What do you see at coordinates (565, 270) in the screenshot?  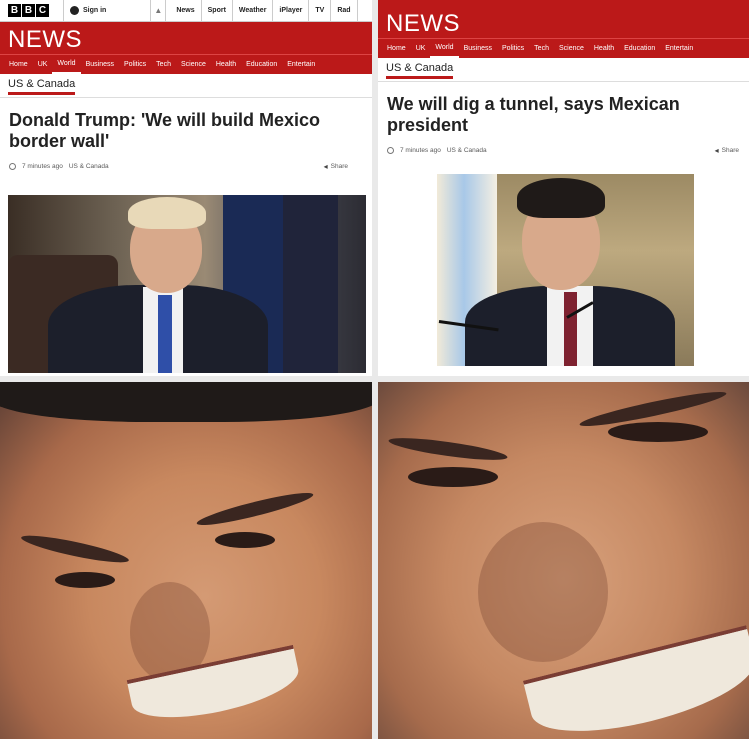 I see `article-photo-pena-nieto` at bounding box center [565, 270].